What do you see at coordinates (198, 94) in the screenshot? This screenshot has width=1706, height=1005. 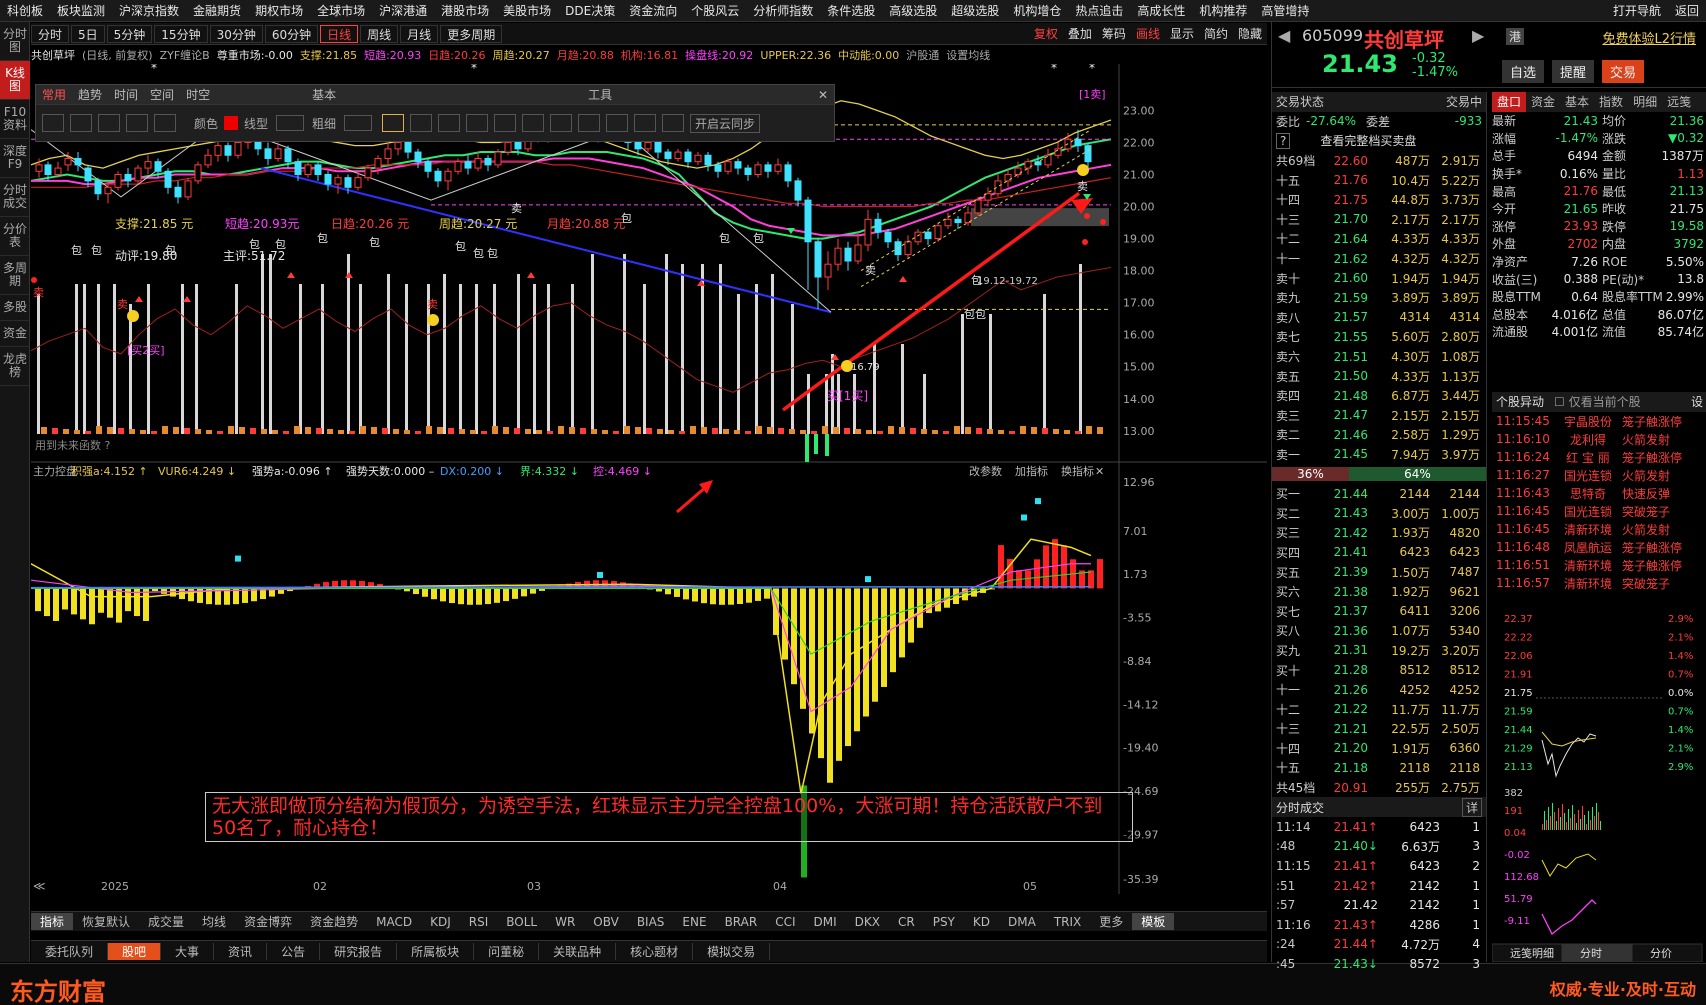 I see `tool-tab: 时空` at bounding box center [198, 94].